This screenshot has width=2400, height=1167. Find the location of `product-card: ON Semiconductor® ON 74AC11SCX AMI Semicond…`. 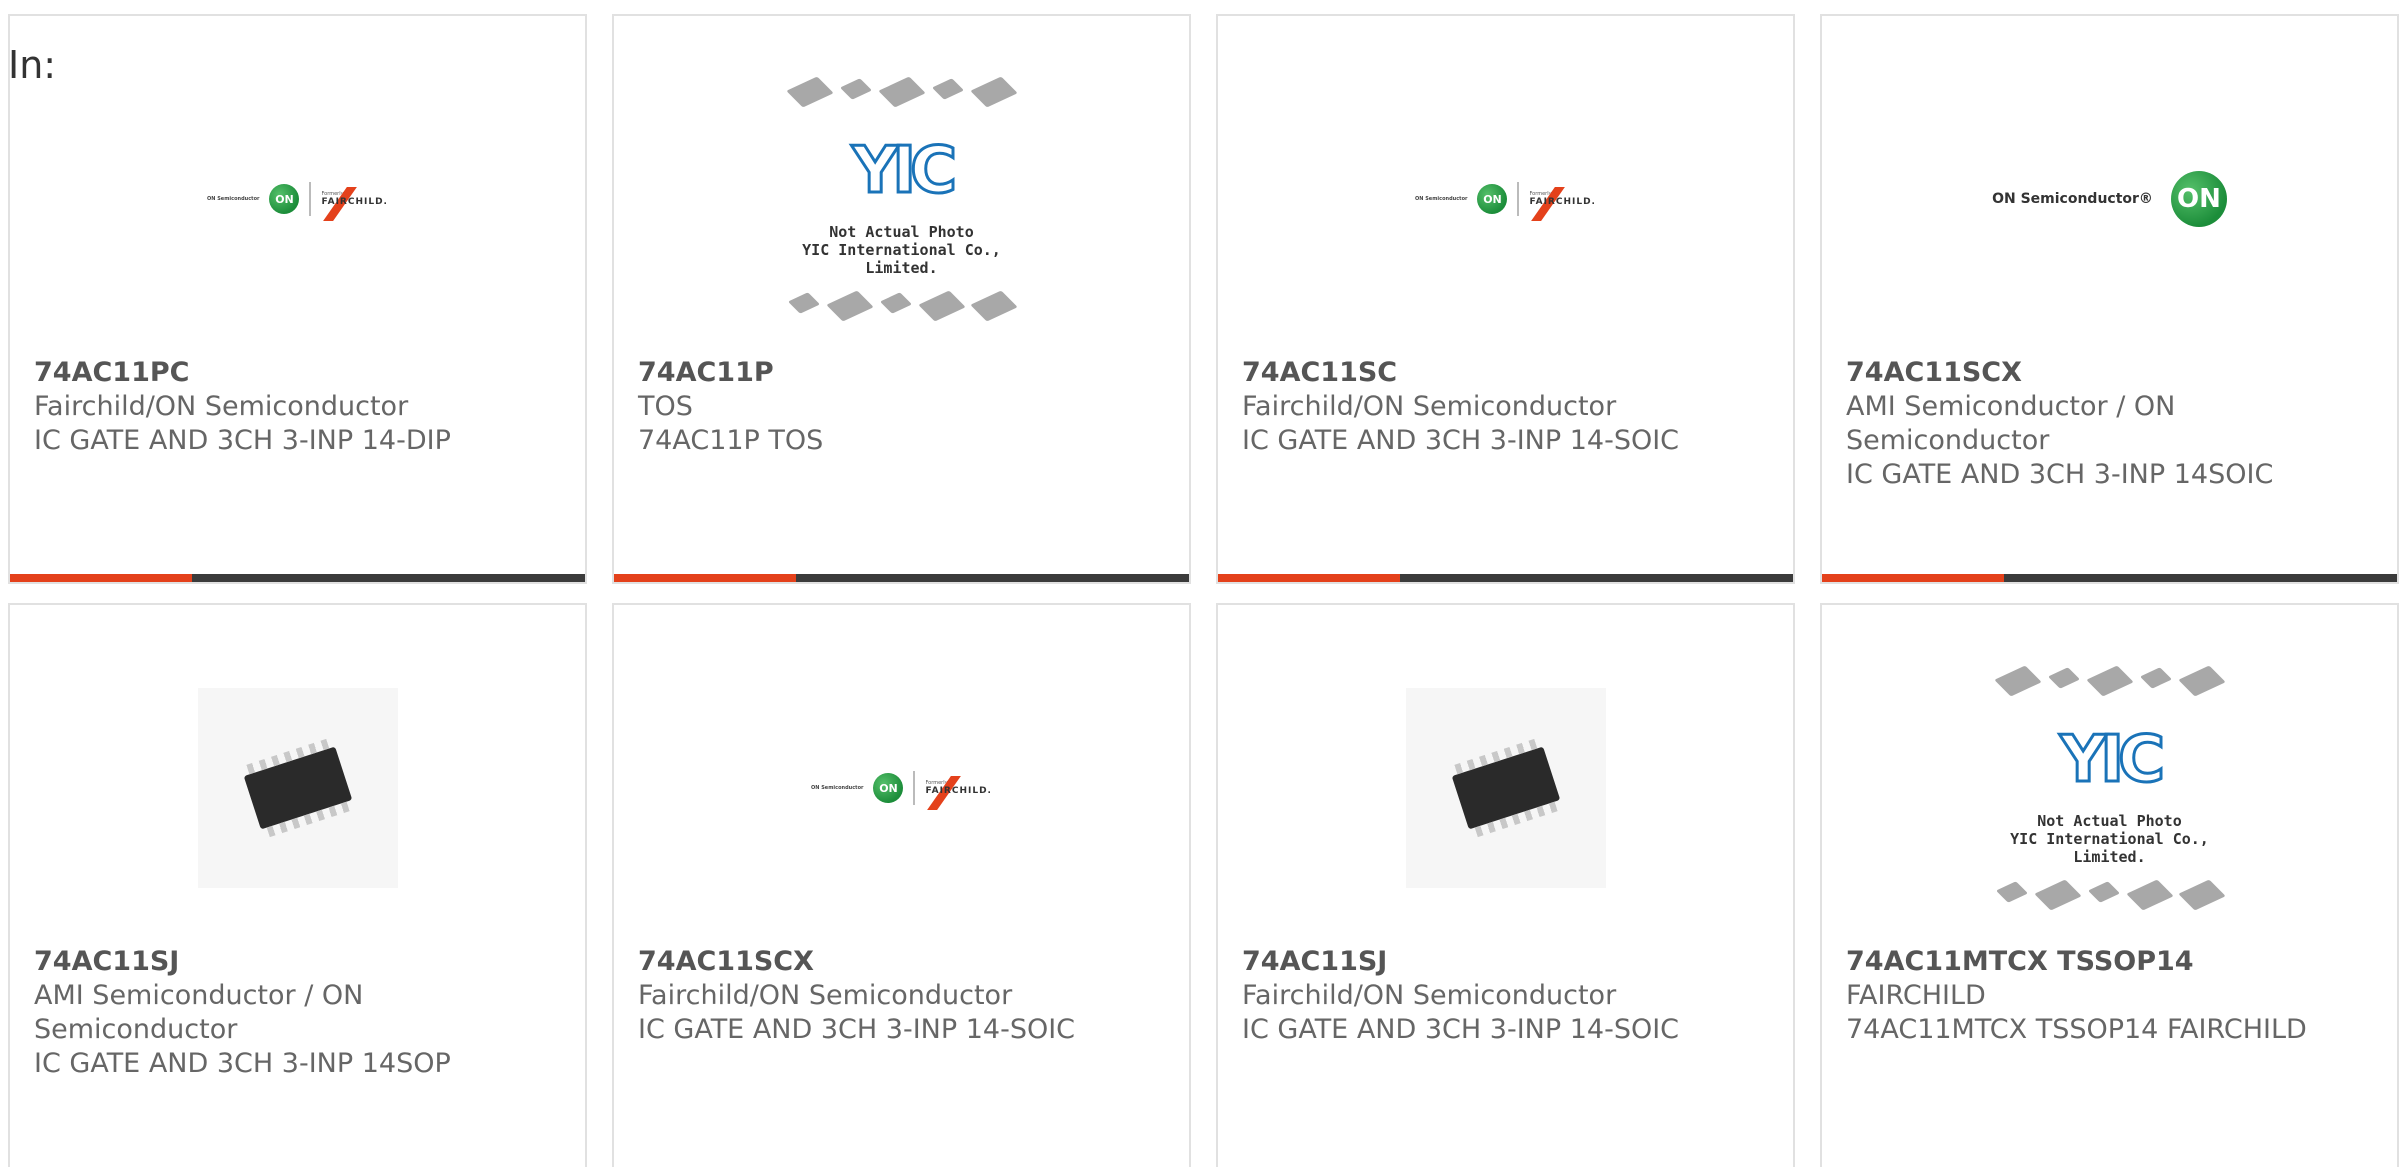

product-card: ON Semiconductor® ON 74AC11SCX AMI Semicond… is located at coordinates (2109, 299).